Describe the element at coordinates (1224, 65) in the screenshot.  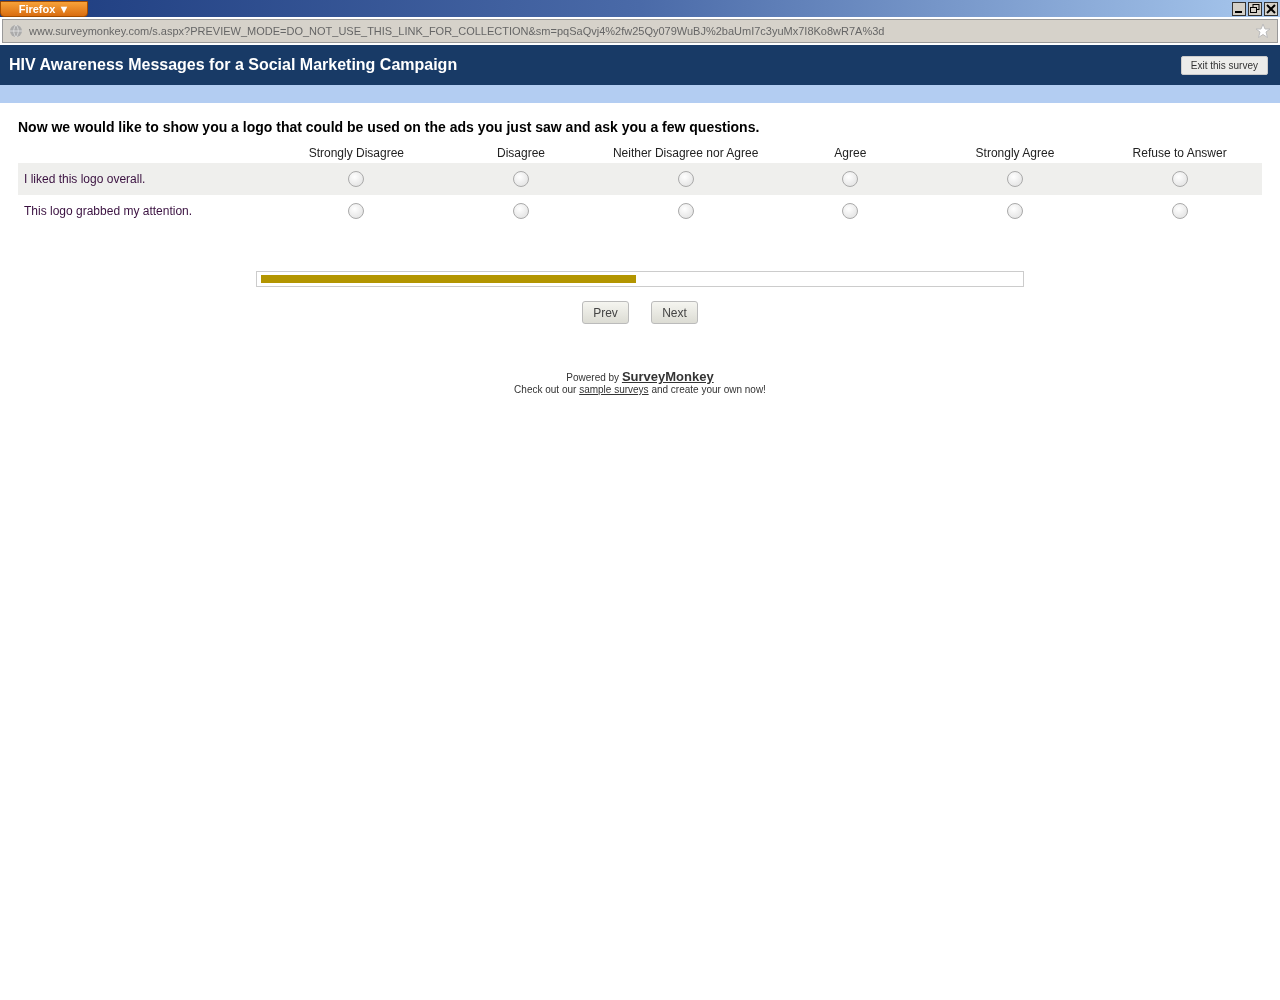
I see `exit-survey-button: Exit this survey` at that location.